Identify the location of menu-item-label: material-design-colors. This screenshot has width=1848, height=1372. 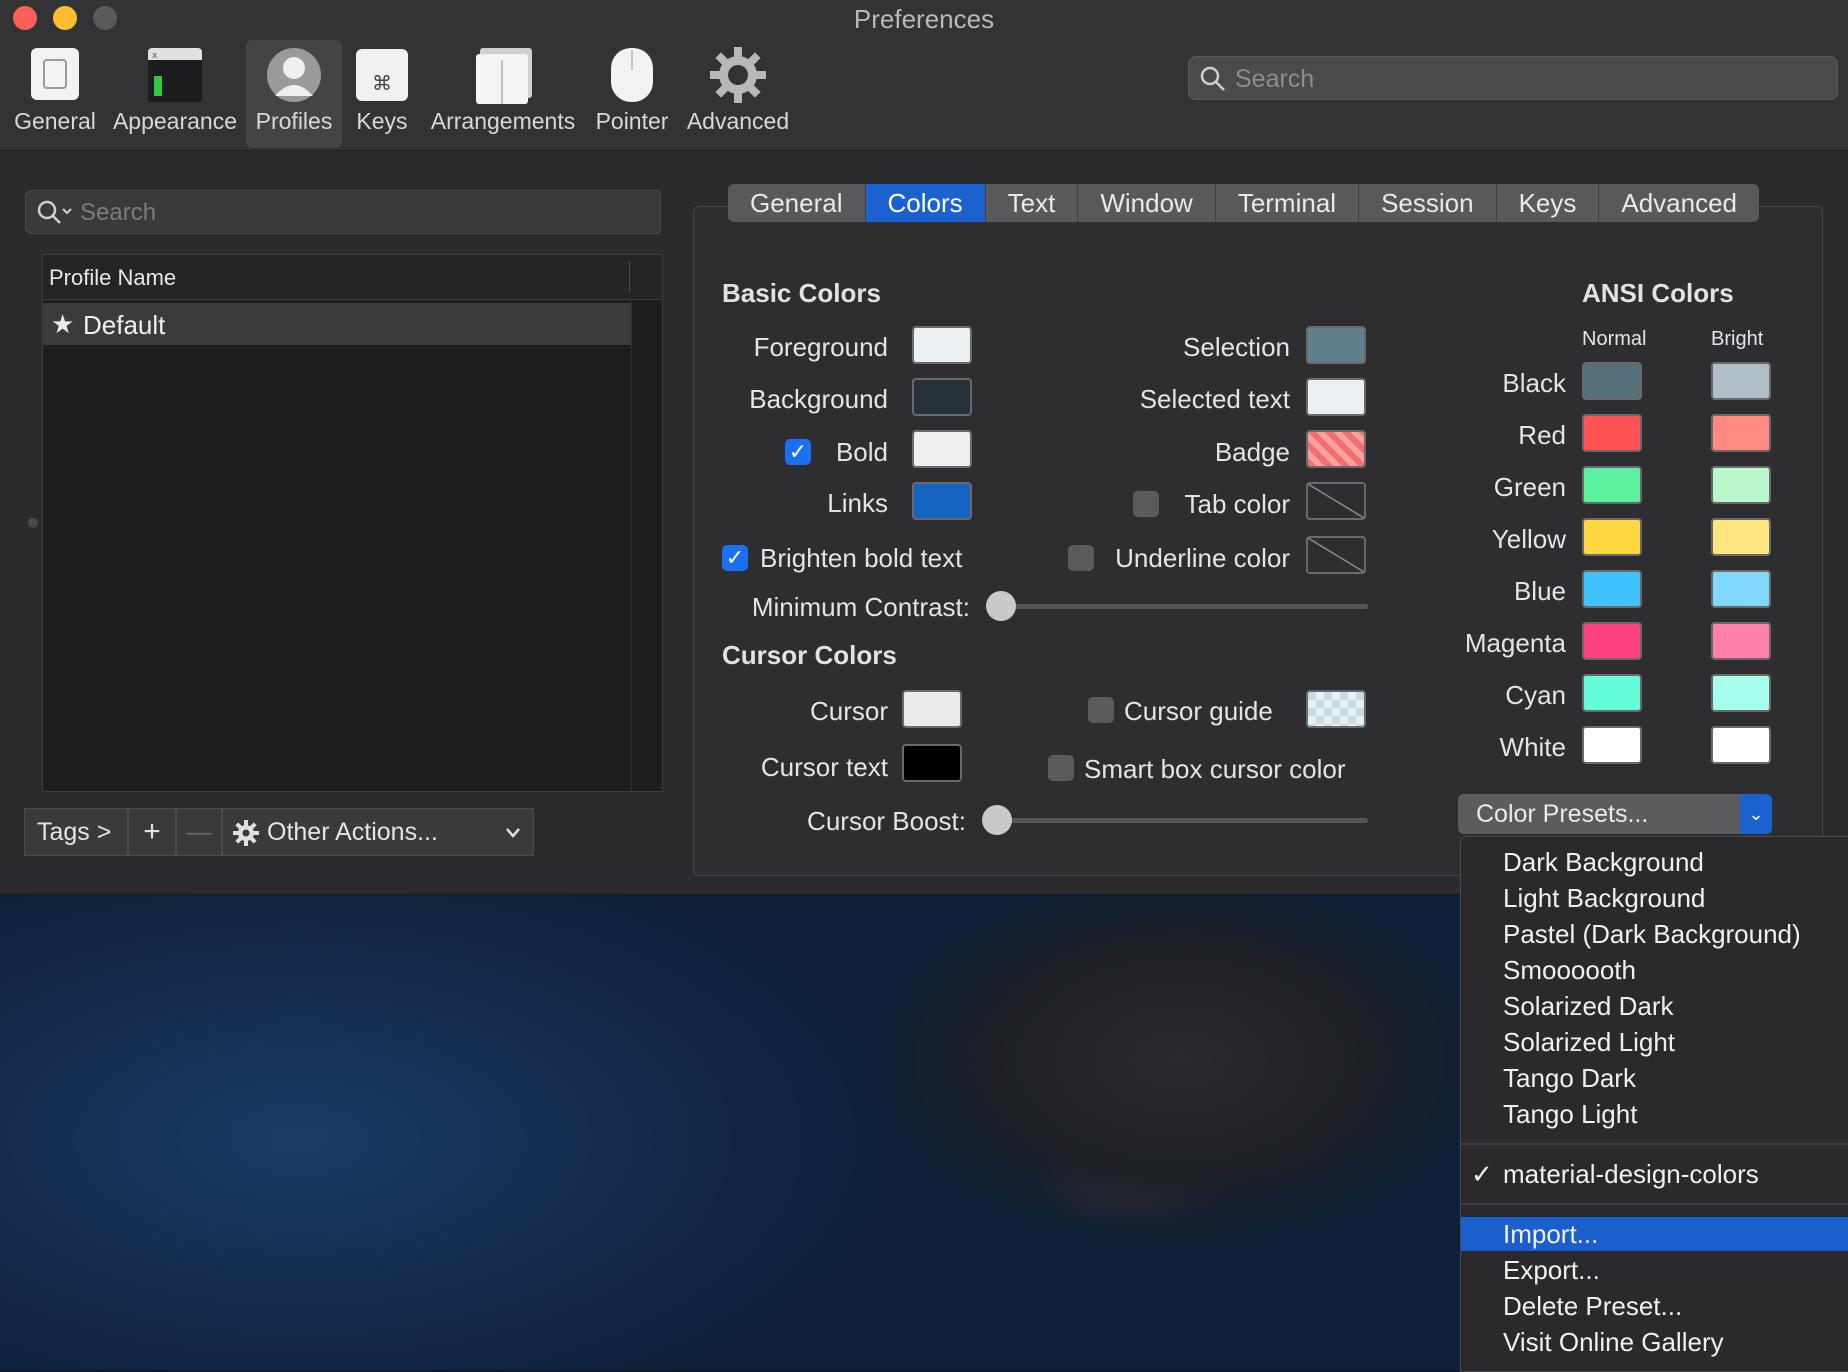
(1631, 1174).